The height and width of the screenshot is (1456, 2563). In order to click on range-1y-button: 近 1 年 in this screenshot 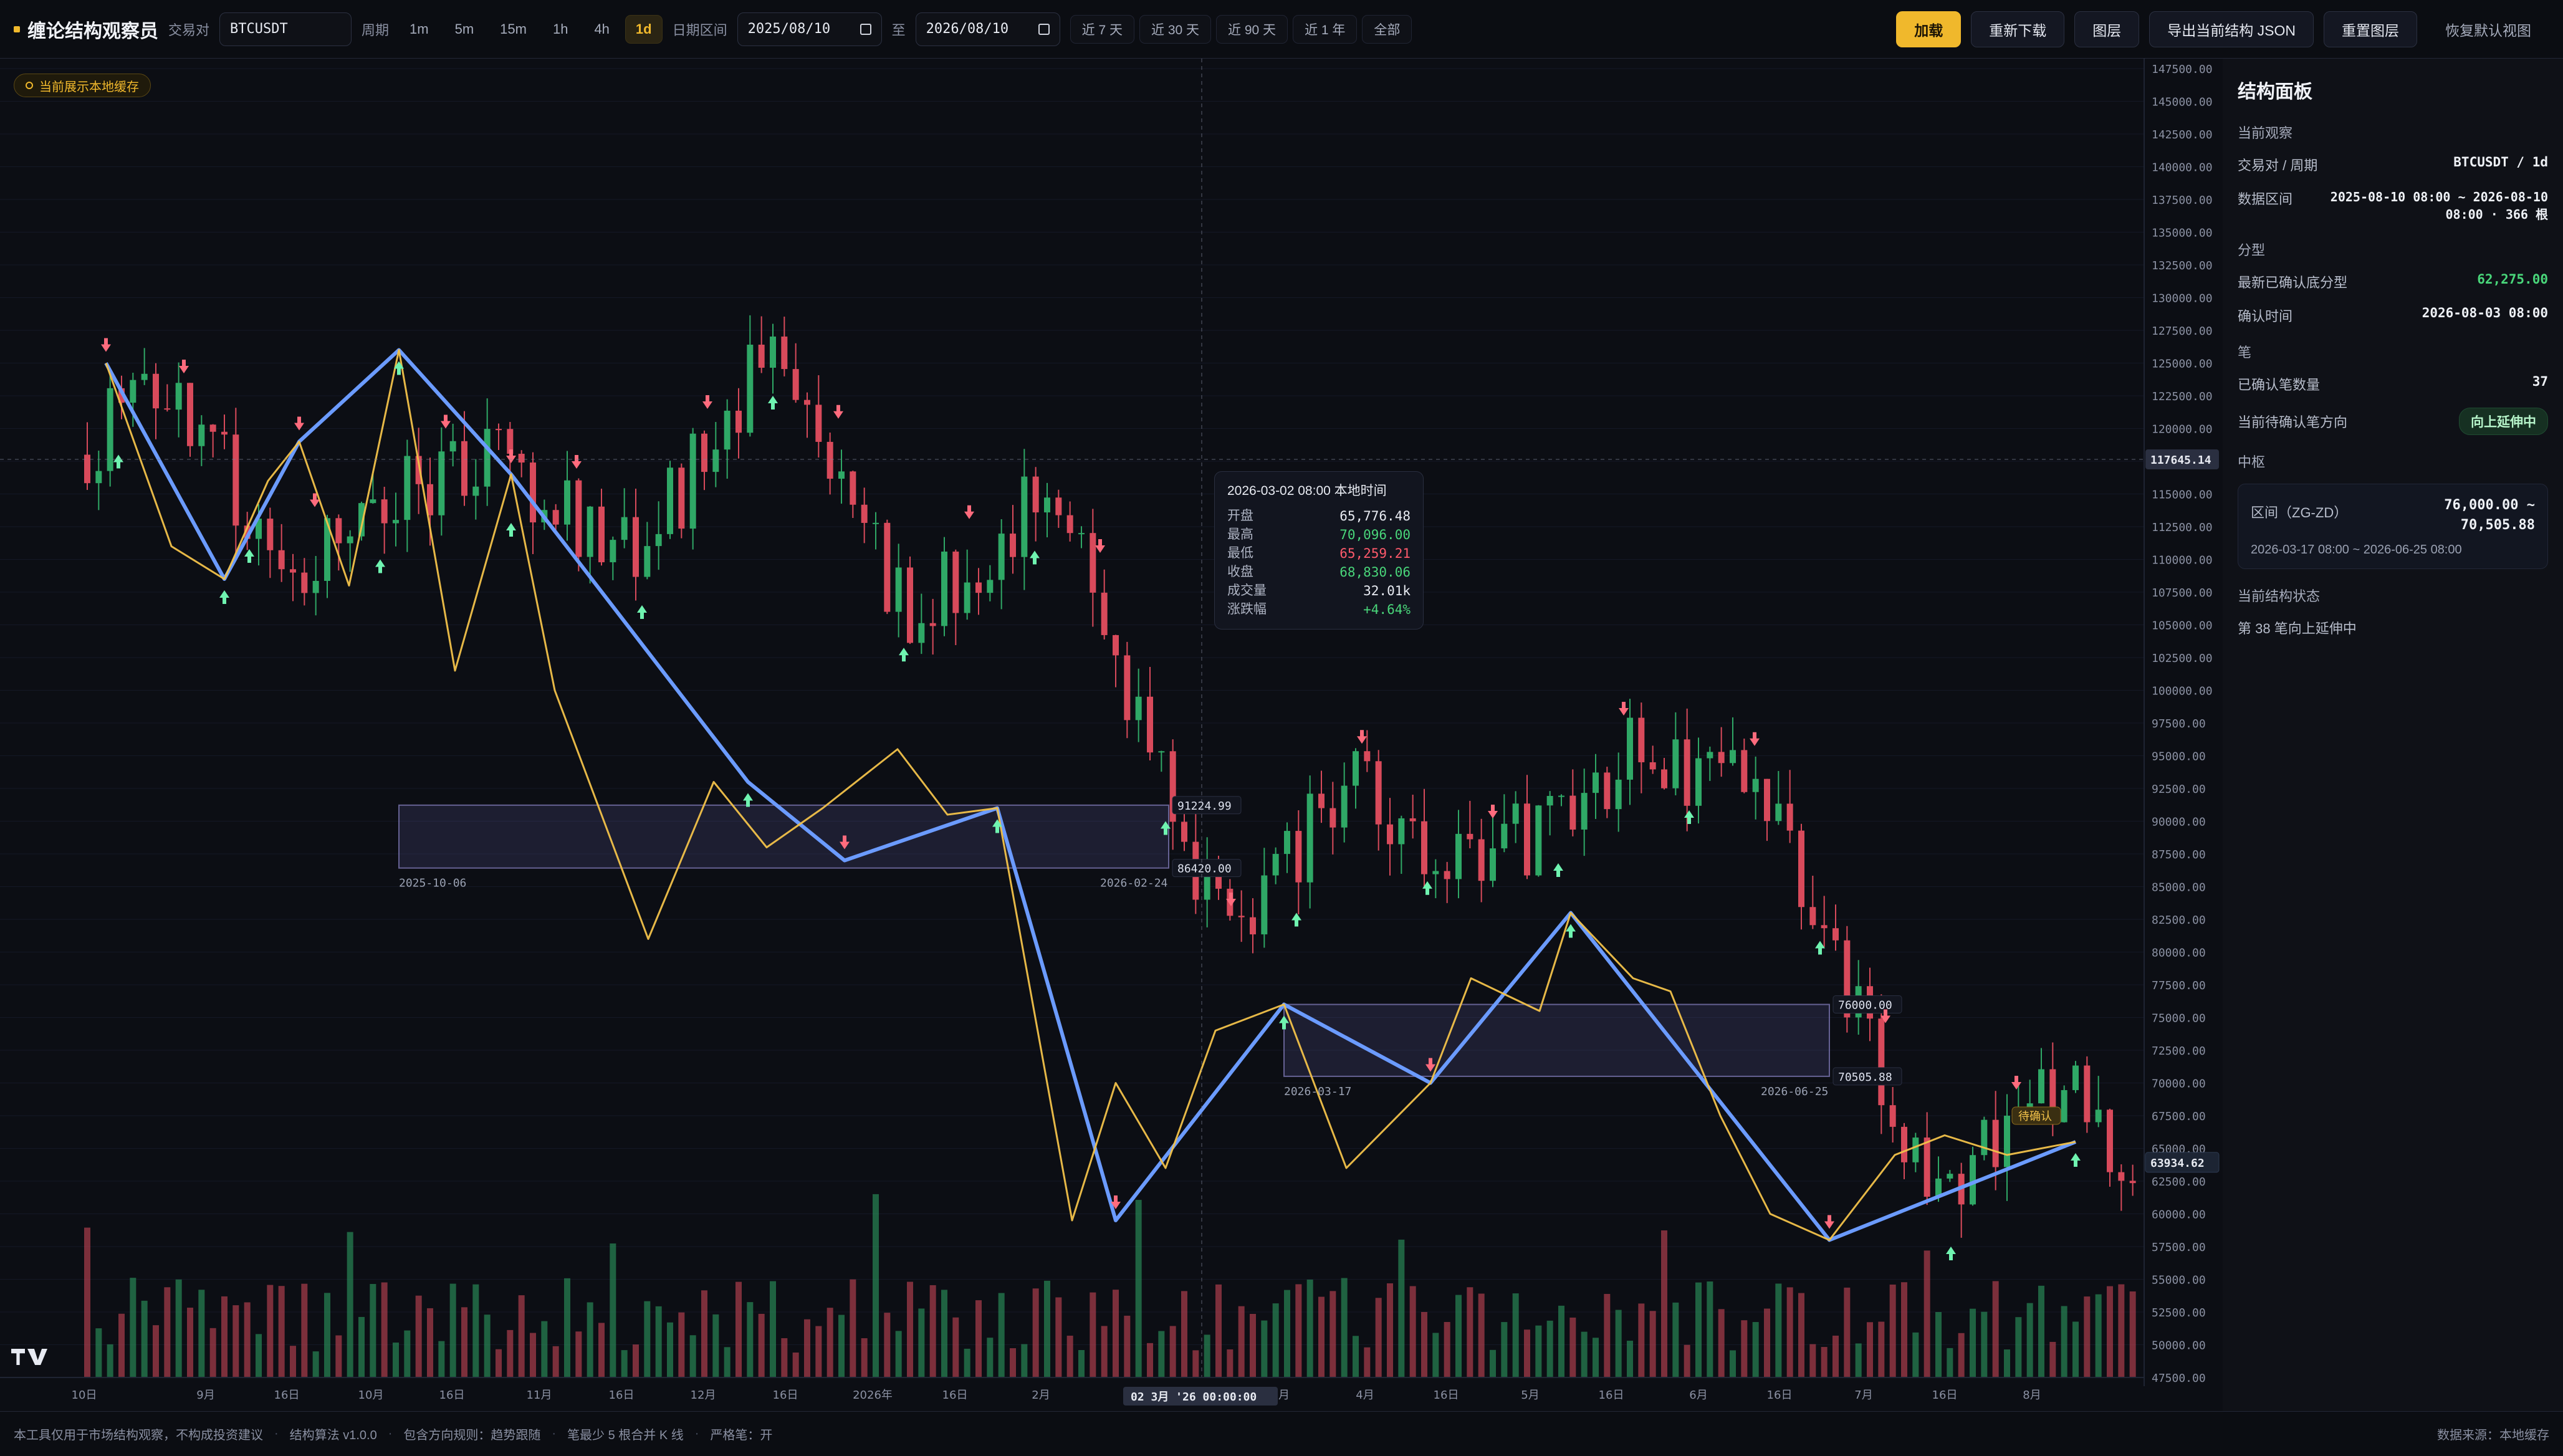, I will do `click(1325, 29)`.